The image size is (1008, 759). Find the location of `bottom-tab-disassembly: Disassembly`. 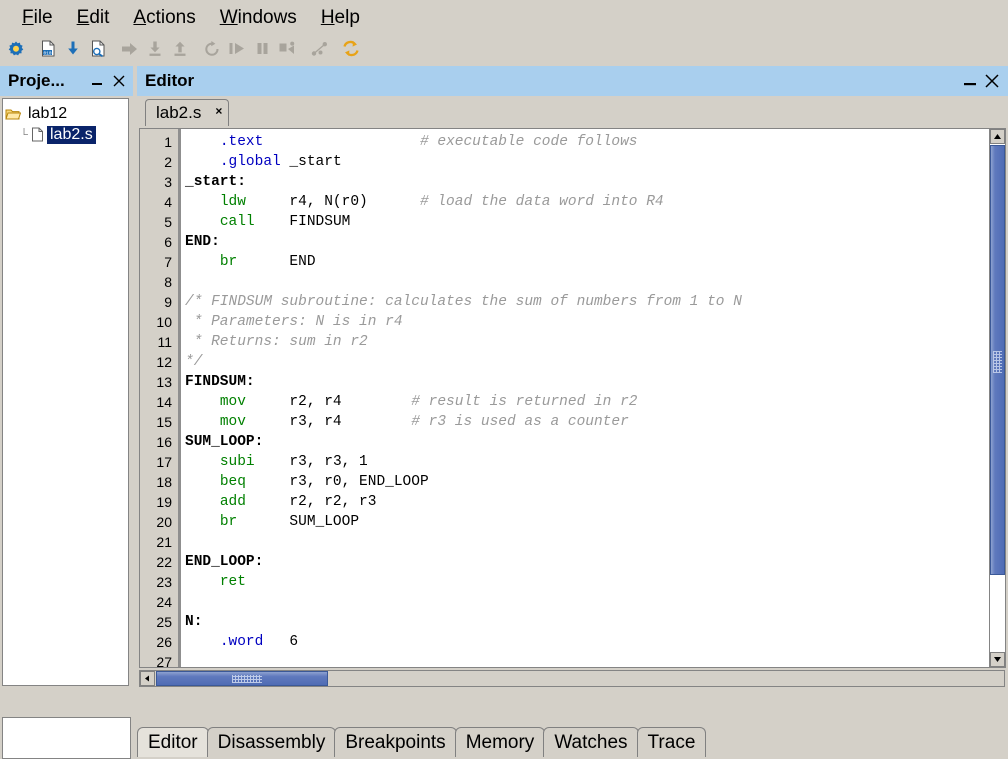

bottom-tab-disassembly: Disassembly is located at coordinates (271, 742).